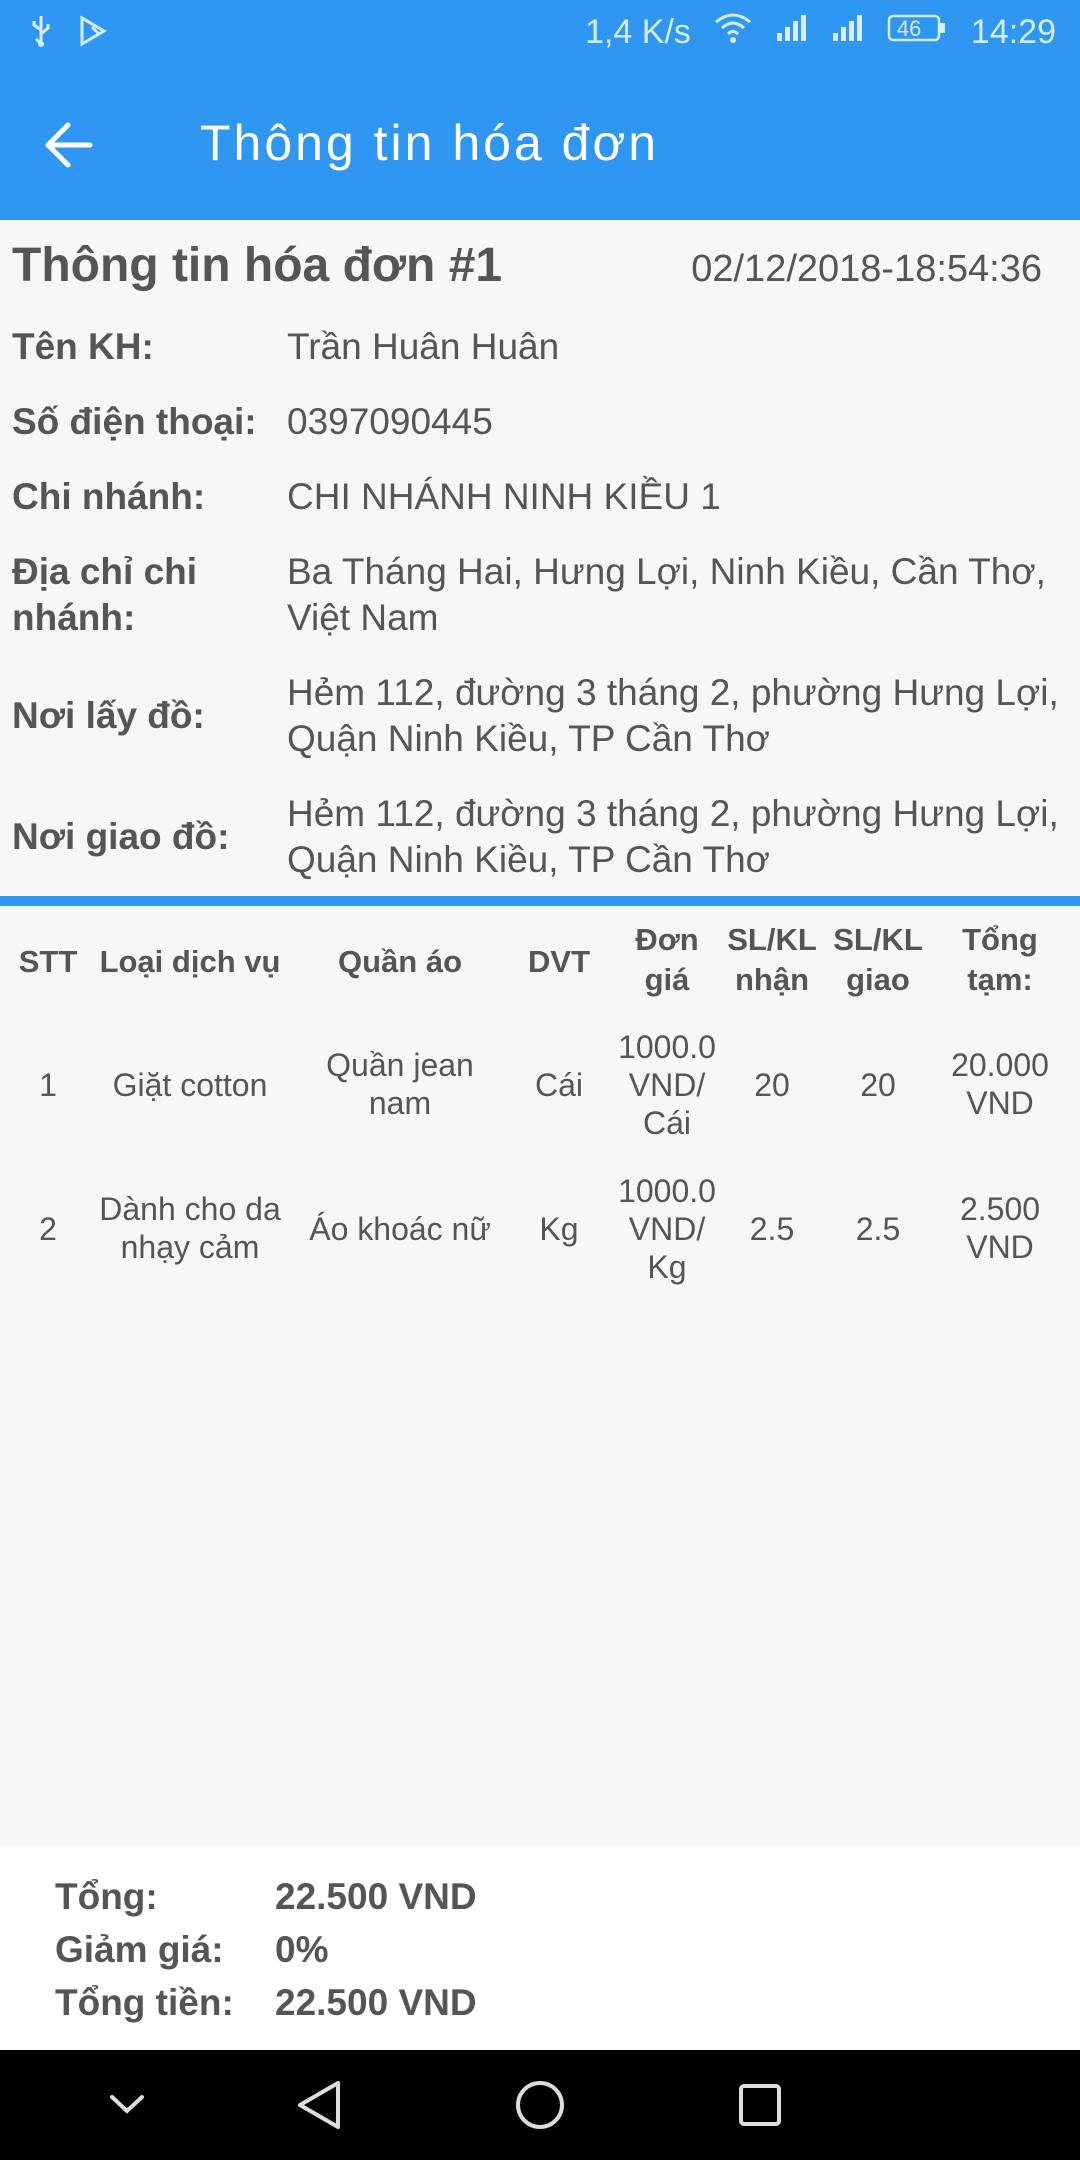 This screenshot has height=2160, width=1080. Describe the element at coordinates (540, 901) in the screenshot. I see `section-divider` at that location.